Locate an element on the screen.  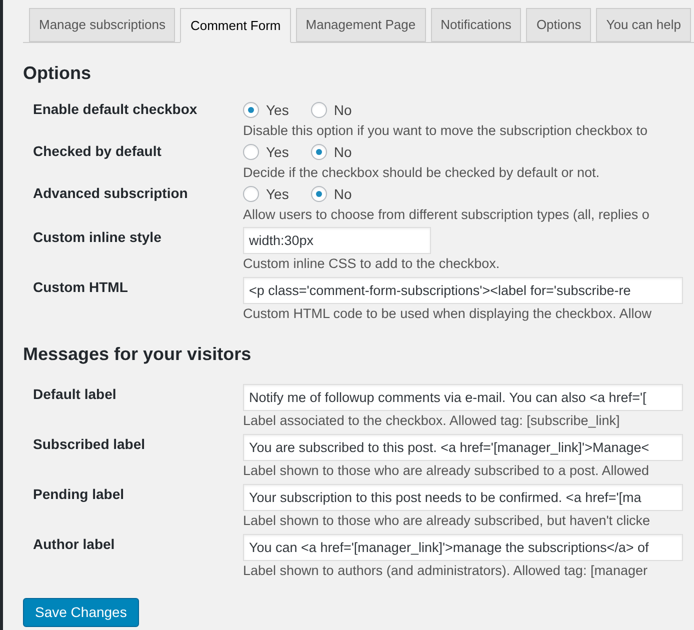
field-label: Advanced subscription is located at coordinates (110, 193).